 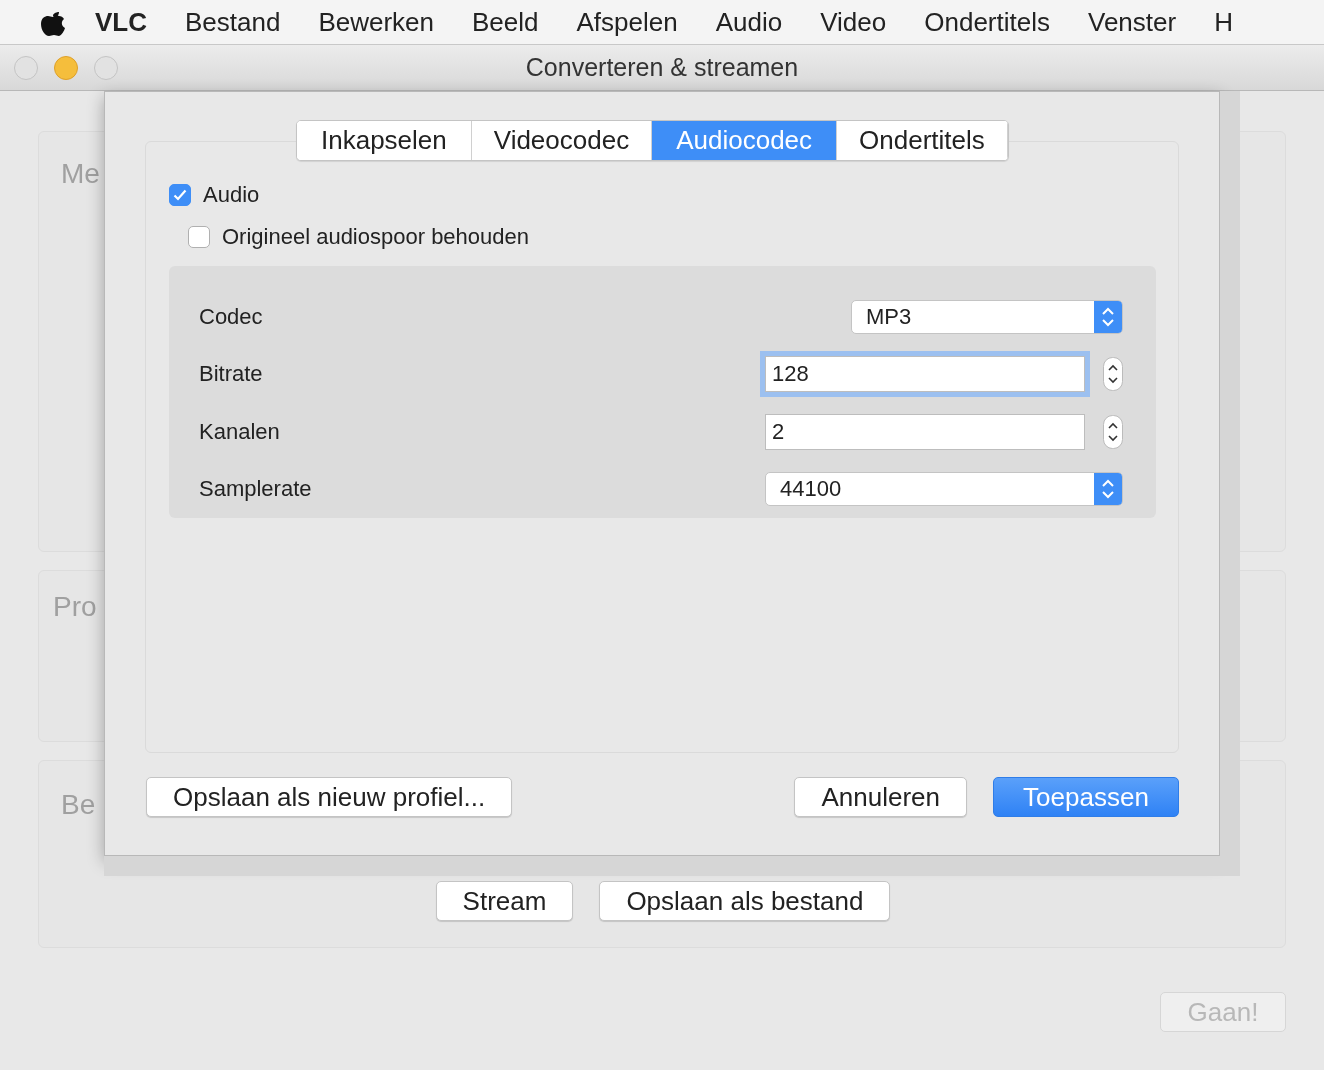 What do you see at coordinates (987, 316) in the screenshot?
I see `dropdown: MP3` at bounding box center [987, 316].